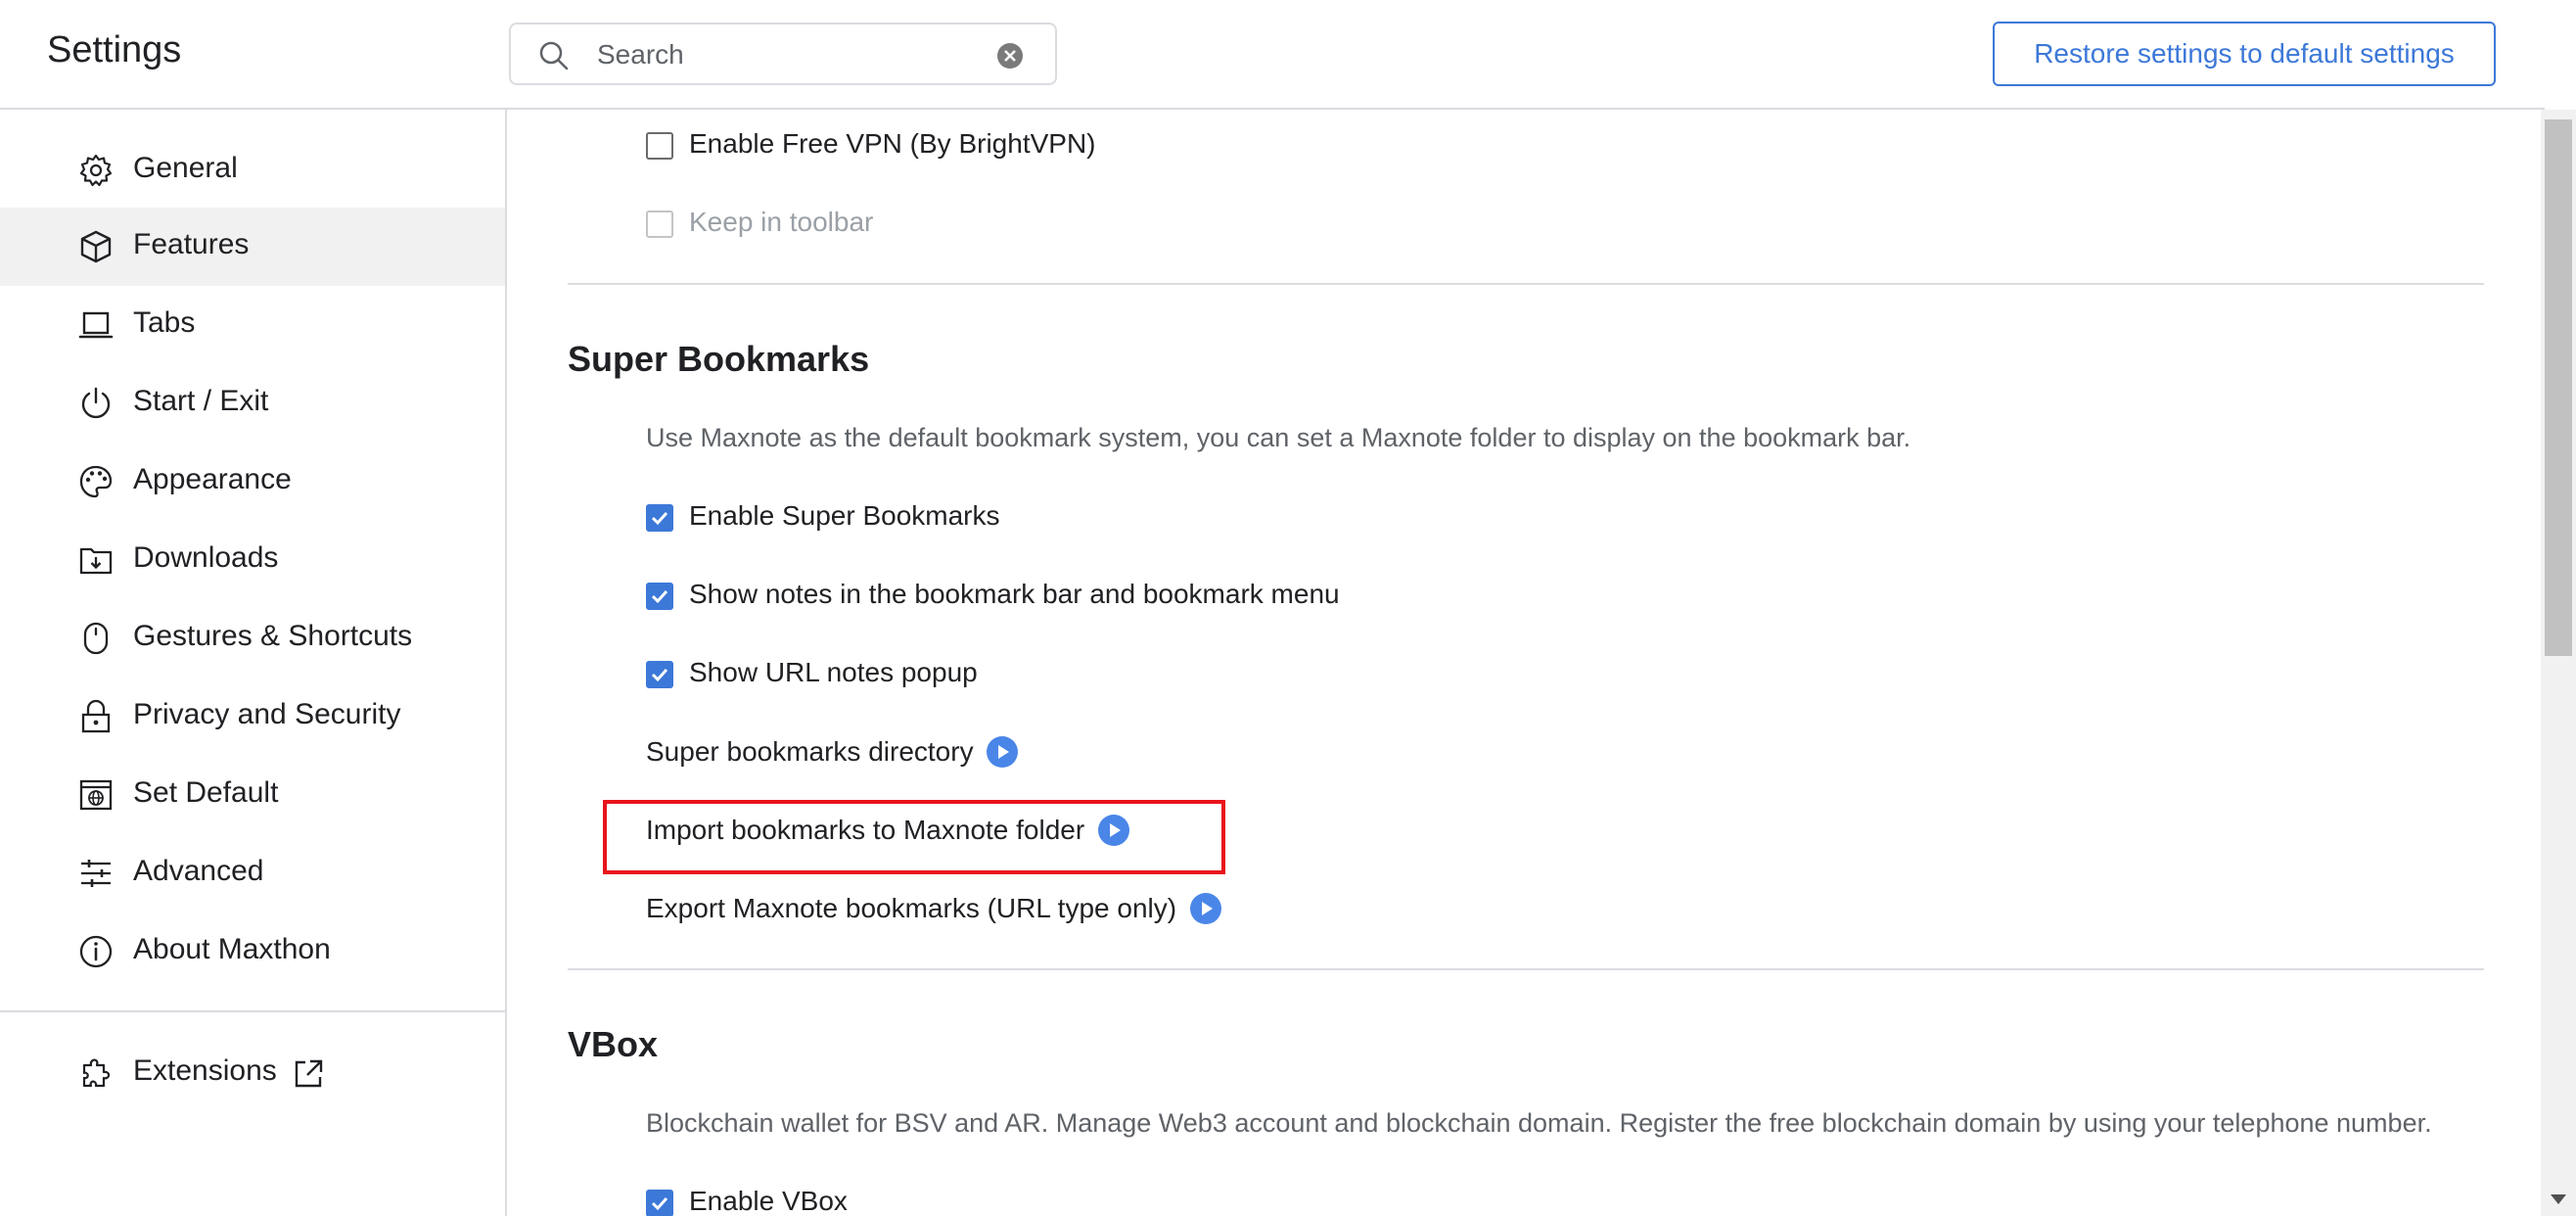 The height and width of the screenshot is (1216, 2576). I want to click on sidebar-item-privacy-security: Privacy and Security, so click(252, 717).